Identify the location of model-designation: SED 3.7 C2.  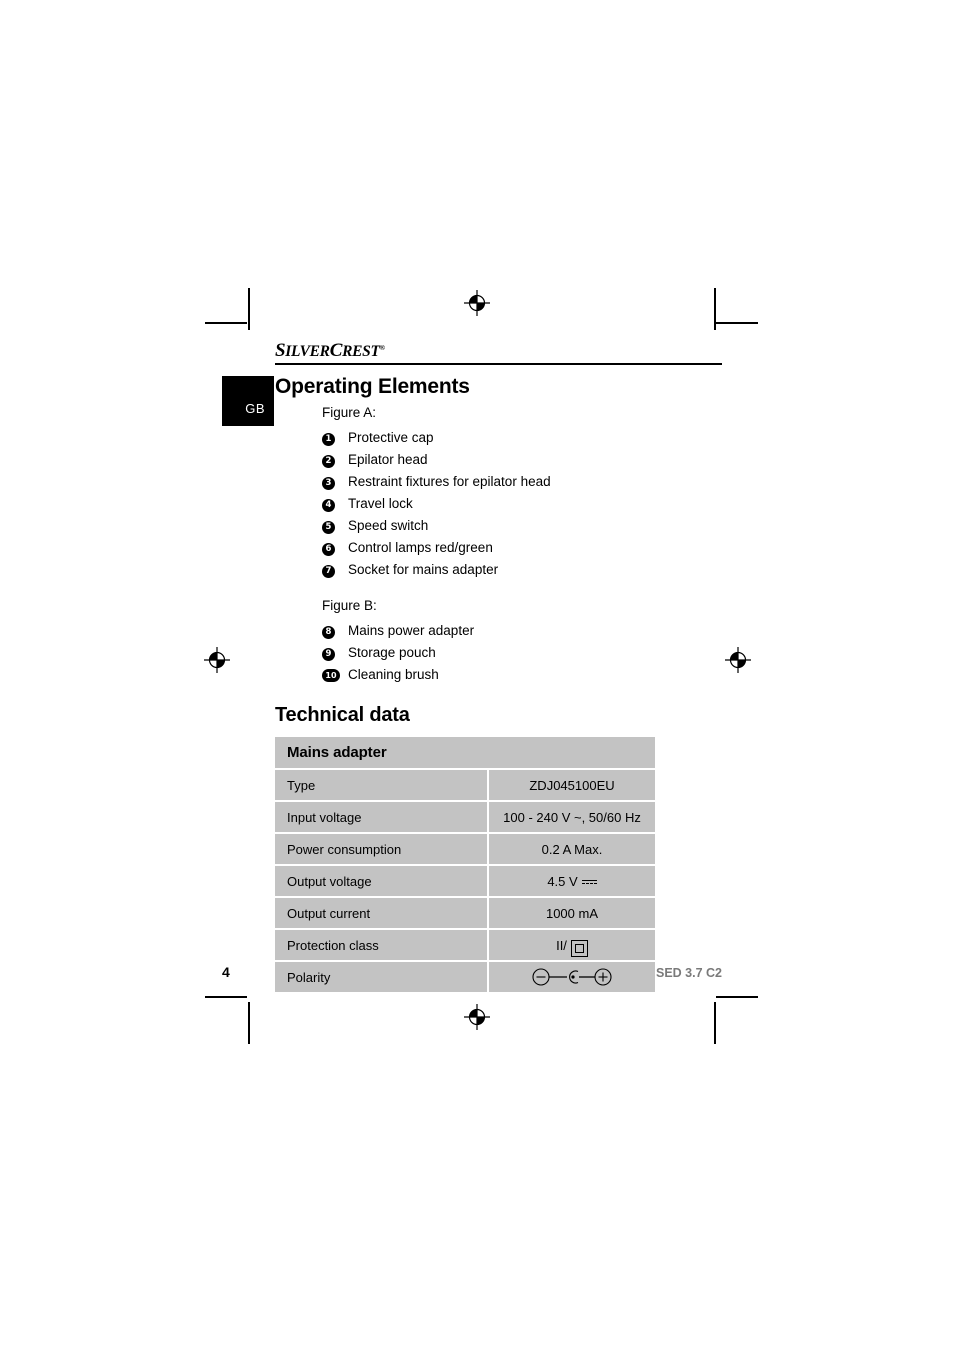
(688, 973).